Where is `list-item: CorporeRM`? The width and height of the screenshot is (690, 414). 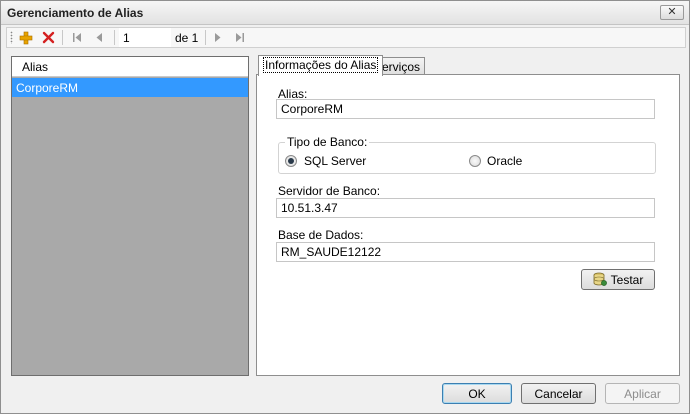 list-item: CorporeRM is located at coordinates (130, 87).